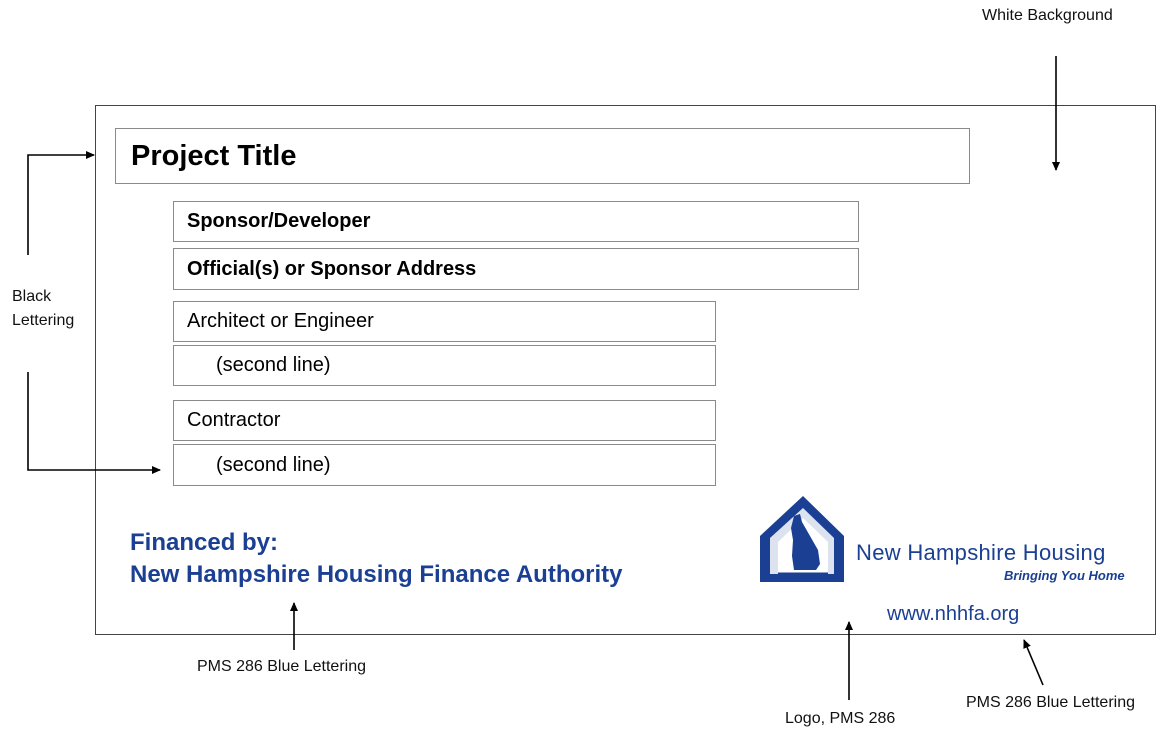  I want to click on pms-blue-right-arrow, so click(1033, 662).